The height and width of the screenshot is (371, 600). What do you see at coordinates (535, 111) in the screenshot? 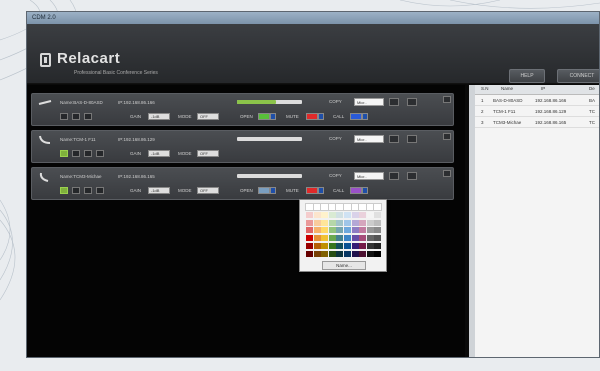
I see `table-row: 2 TCM-1 F11 192.168.86.129 TC` at bounding box center [535, 111].